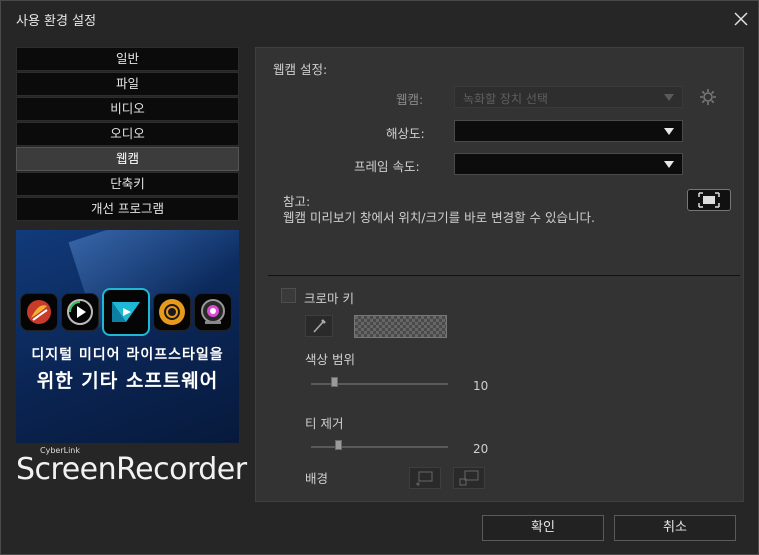 Image resolution: width=759 pixels, height=555 pixels. What do you see at coordinates (127, 59) in the screenshot?
I see `nav-item-general: 일반` at bounding box center [127, 59].